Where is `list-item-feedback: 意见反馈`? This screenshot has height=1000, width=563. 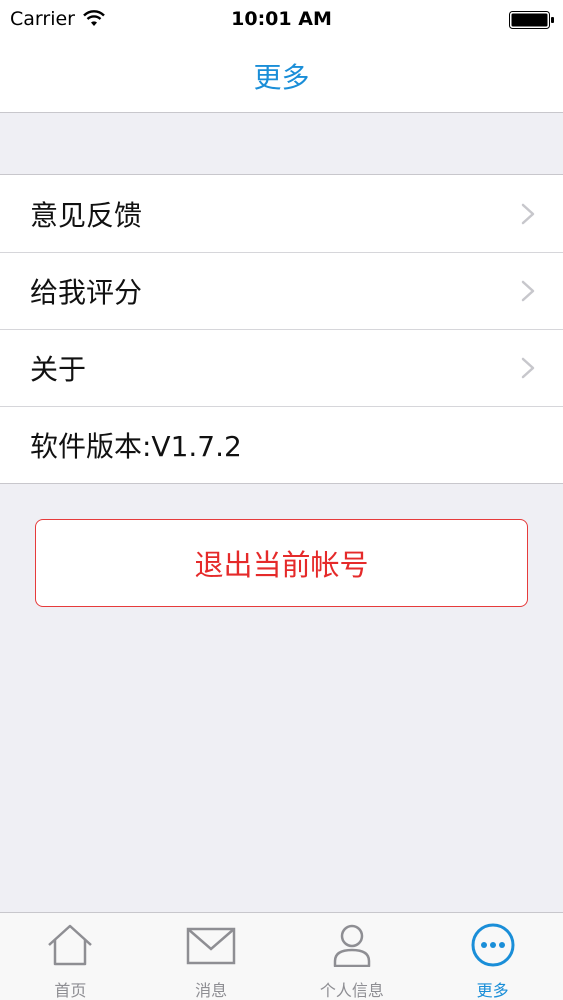 list-item-feedback: 意见反馈 is located at coordinates (281, 213).